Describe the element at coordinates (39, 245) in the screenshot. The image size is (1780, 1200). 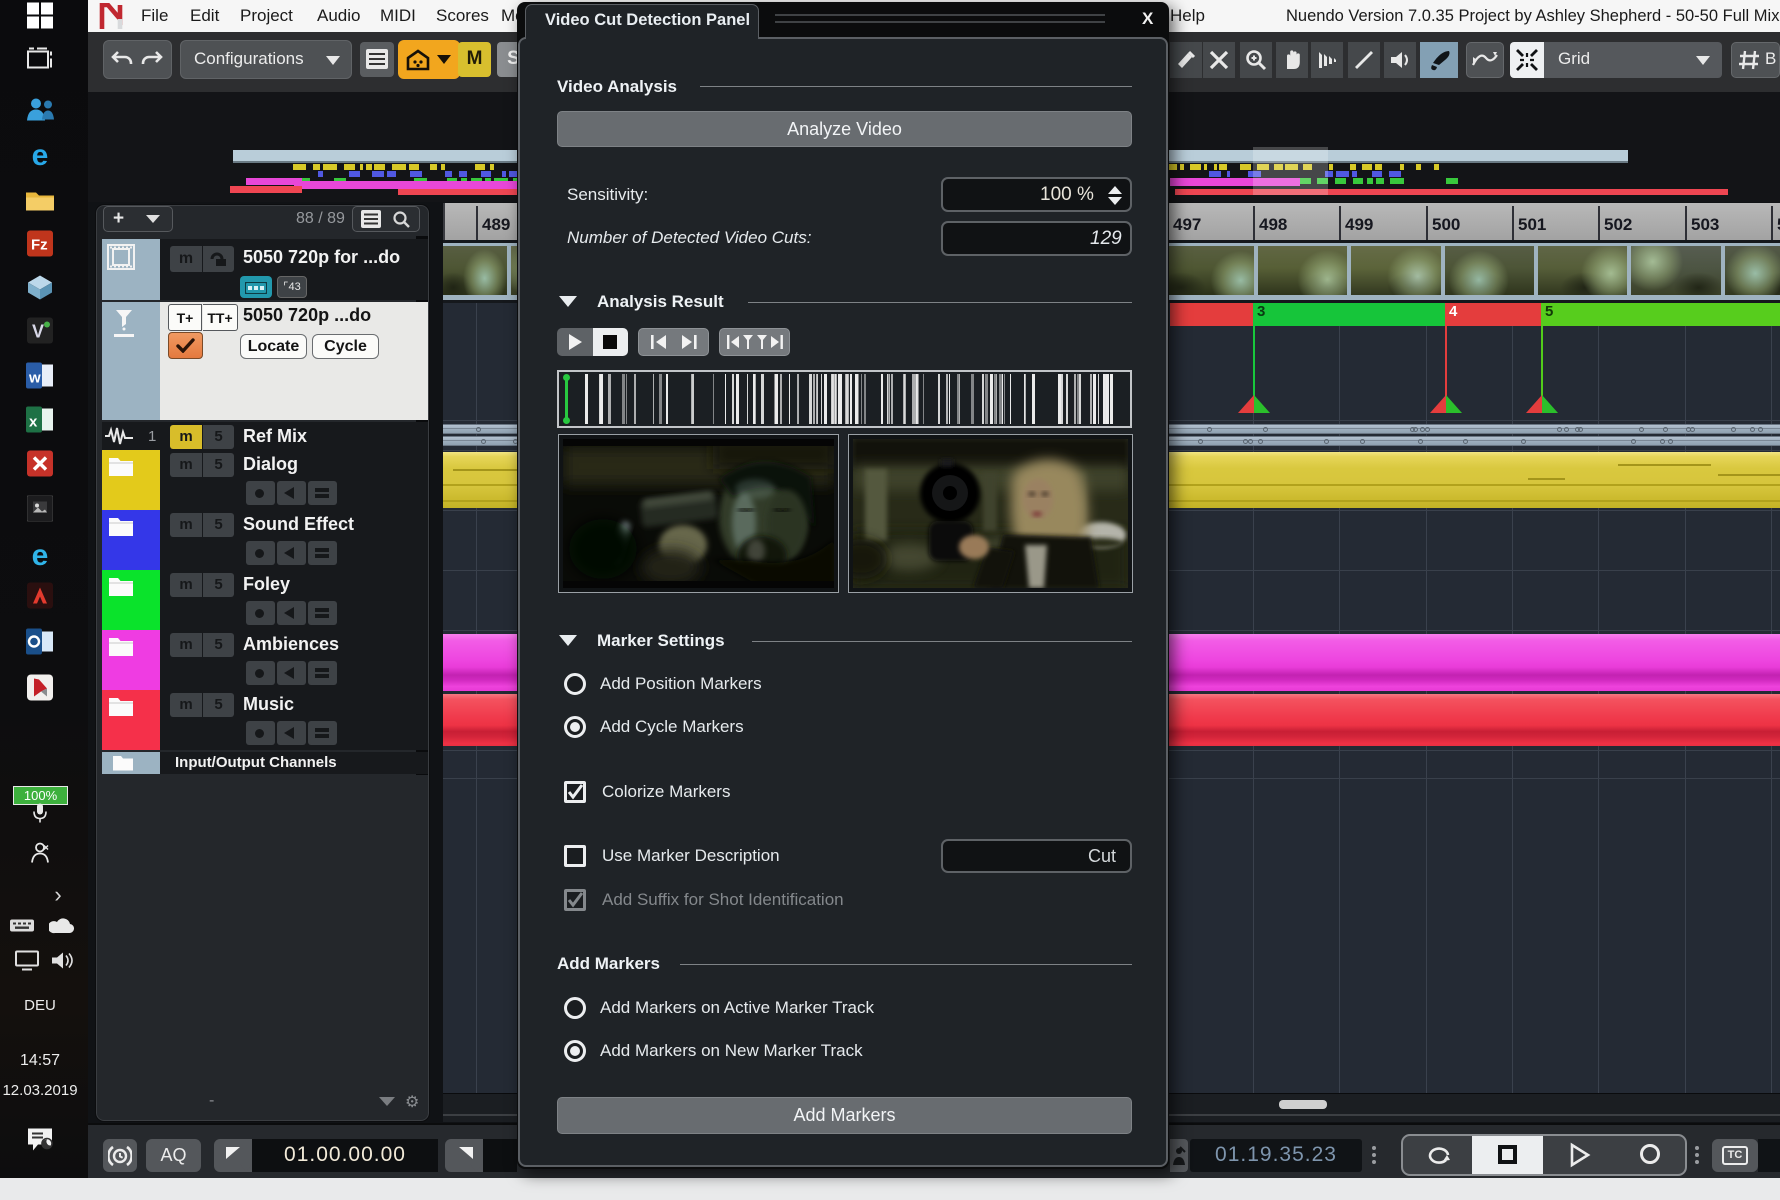
I see `svg-text: Fz` at that location.